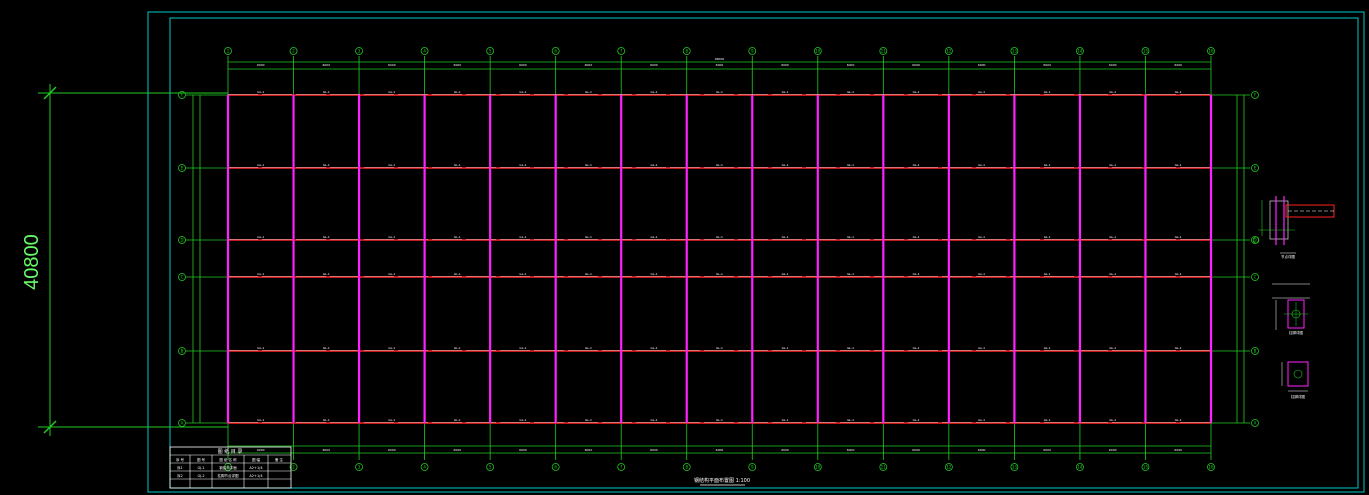 The image size is (1369, 495). I want to click on column-axis-label: 5, so click(490, 467).